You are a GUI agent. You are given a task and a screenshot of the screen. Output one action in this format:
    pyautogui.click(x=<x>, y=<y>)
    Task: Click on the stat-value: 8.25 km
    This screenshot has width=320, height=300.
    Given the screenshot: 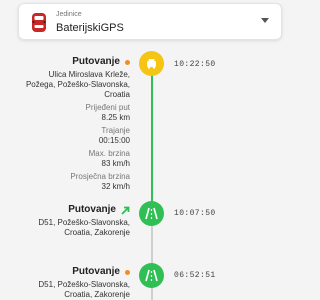 What is the action you would take?
    pyautogui.click(x=115, y=117)
    